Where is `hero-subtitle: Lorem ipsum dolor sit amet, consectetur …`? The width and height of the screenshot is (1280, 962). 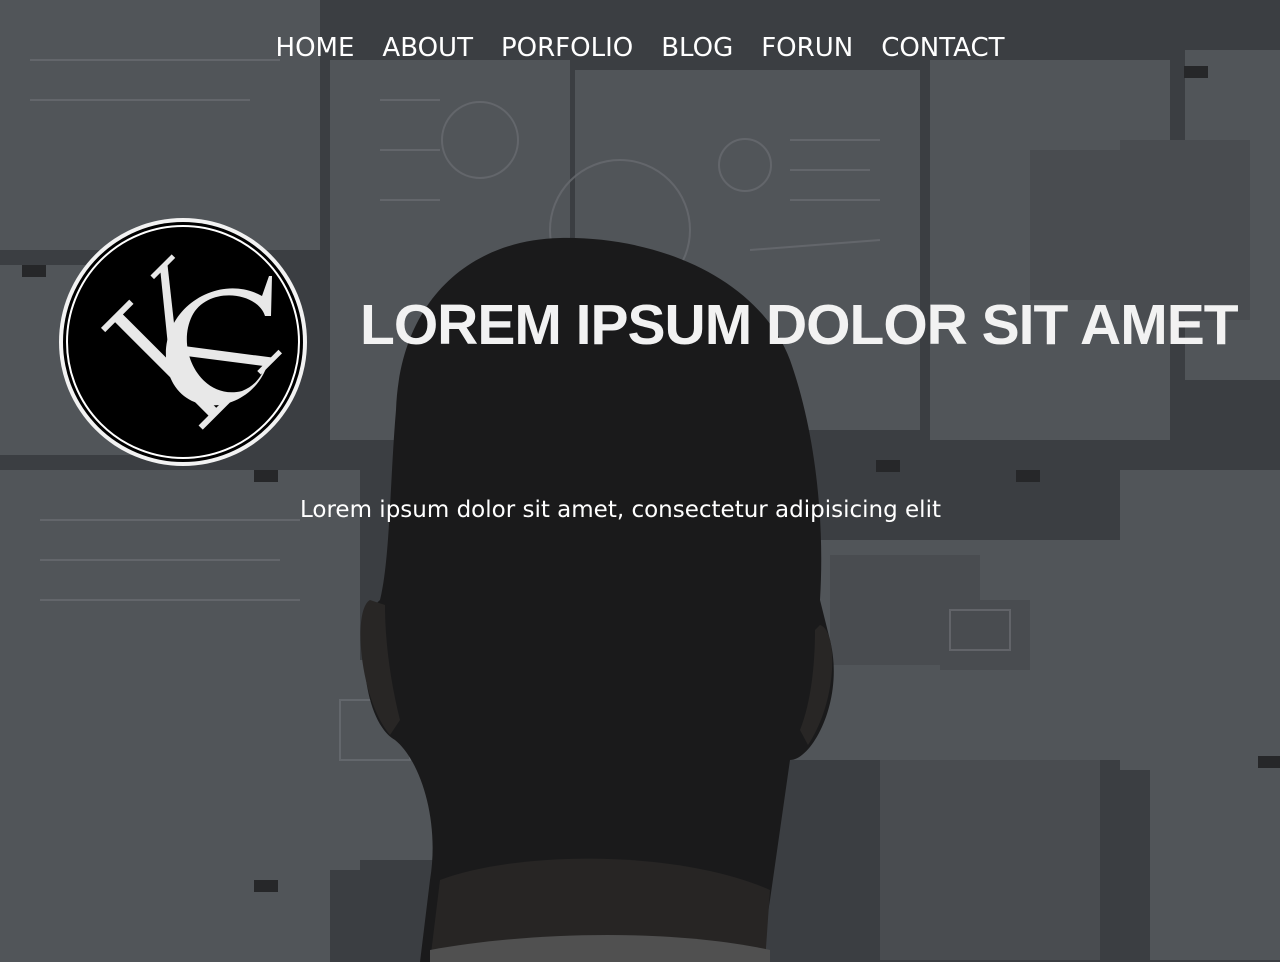 hero-subtitle: Lorem ipsum dolor sit amet, consectetur … is located at coordinates (620, 510).